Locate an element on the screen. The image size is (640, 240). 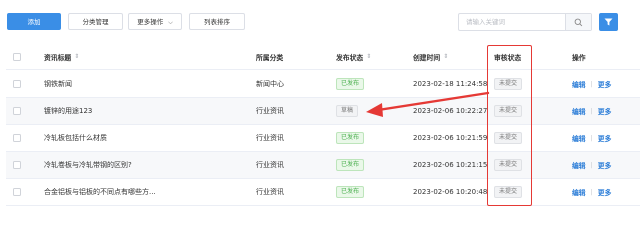
row-created-time: 2023-02-06 10:22:27 is located at coordinates (450, 111).